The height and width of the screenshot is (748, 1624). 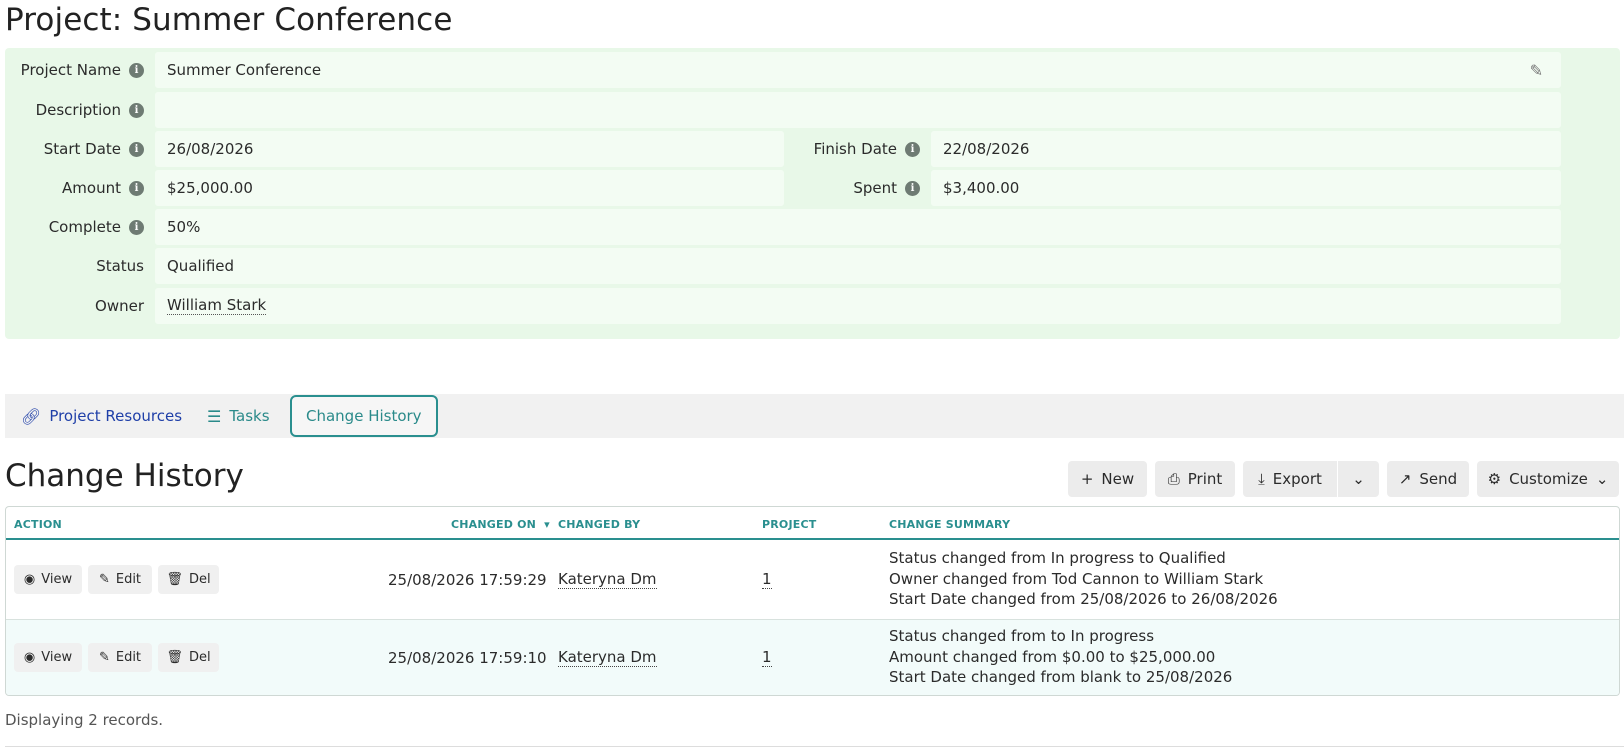 What do you see at coordinates (1405, 479) in the screenshot?
I see `share-icon: ↗` at bounding box center [1405, 479].